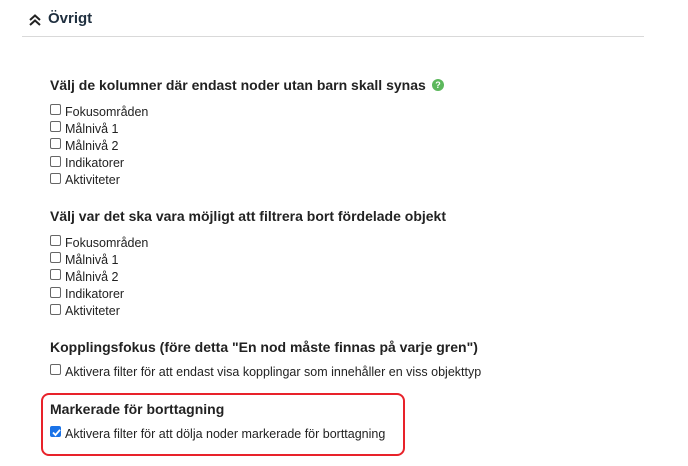  What do you see at coordinates (137, 409) in the screenshot?
I see `group-marked-for-deletion-title: Markerade för borttagning` at bounding box center [137, 409].